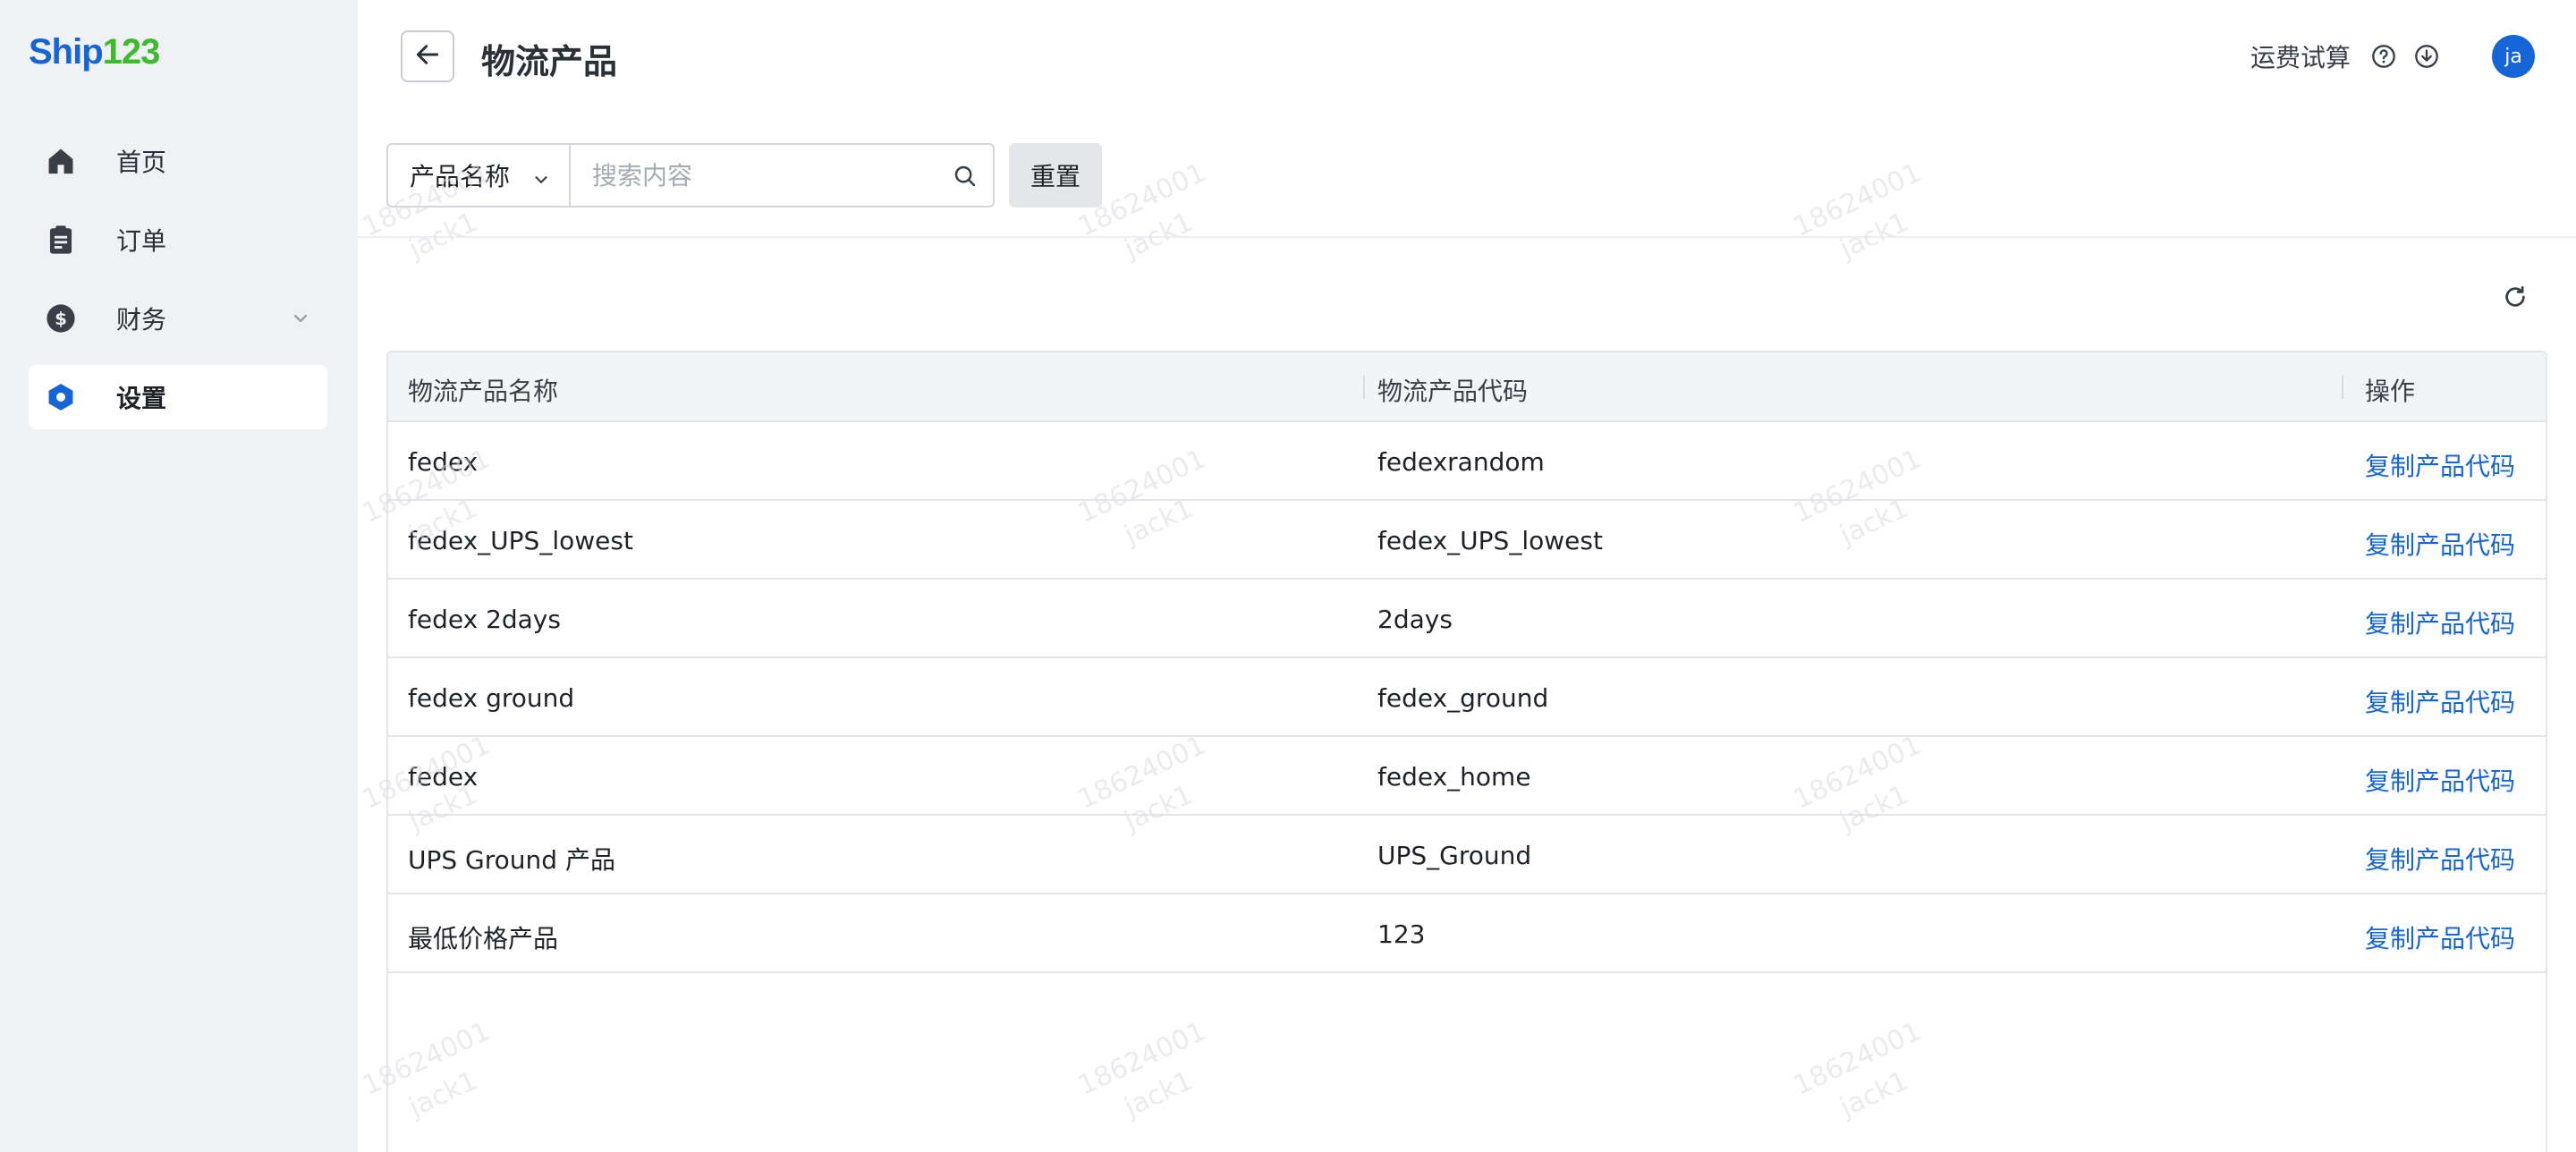 This screenshot has height=1152, width=2576. Describe the element at coordinates (1454, 856) in the screenshot. I see `product-code-cell: UPS_Ground` at that location.